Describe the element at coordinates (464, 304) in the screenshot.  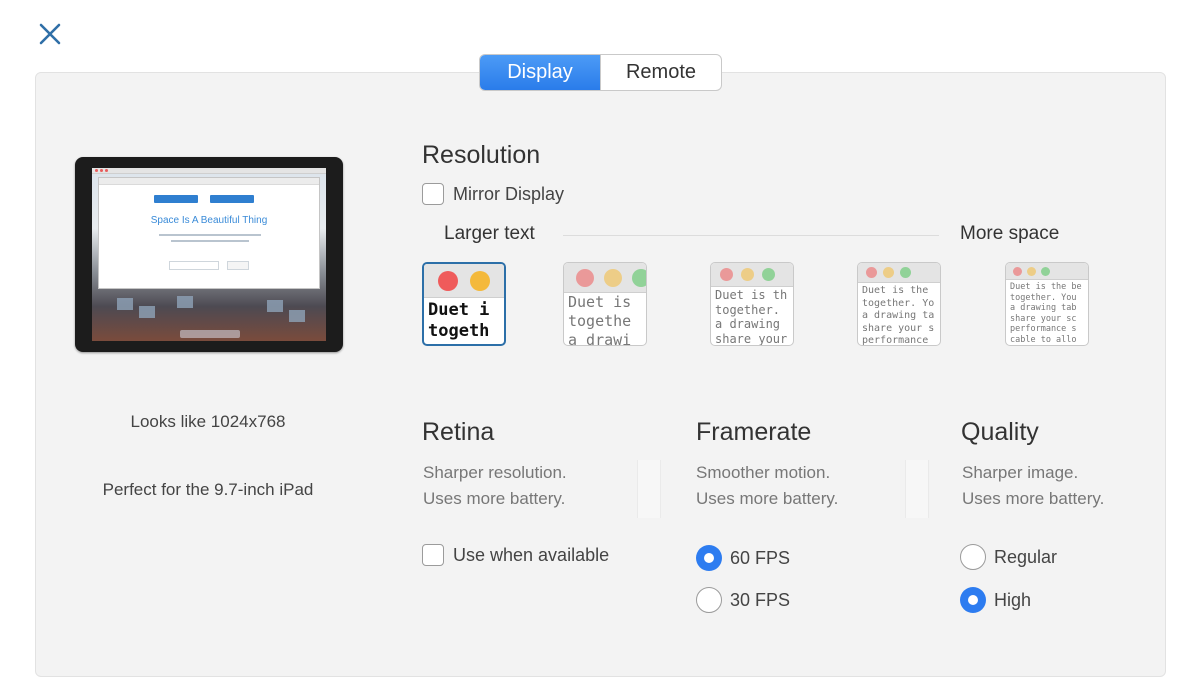
I see `resolution-option-1: Duet i togeth` at that location.